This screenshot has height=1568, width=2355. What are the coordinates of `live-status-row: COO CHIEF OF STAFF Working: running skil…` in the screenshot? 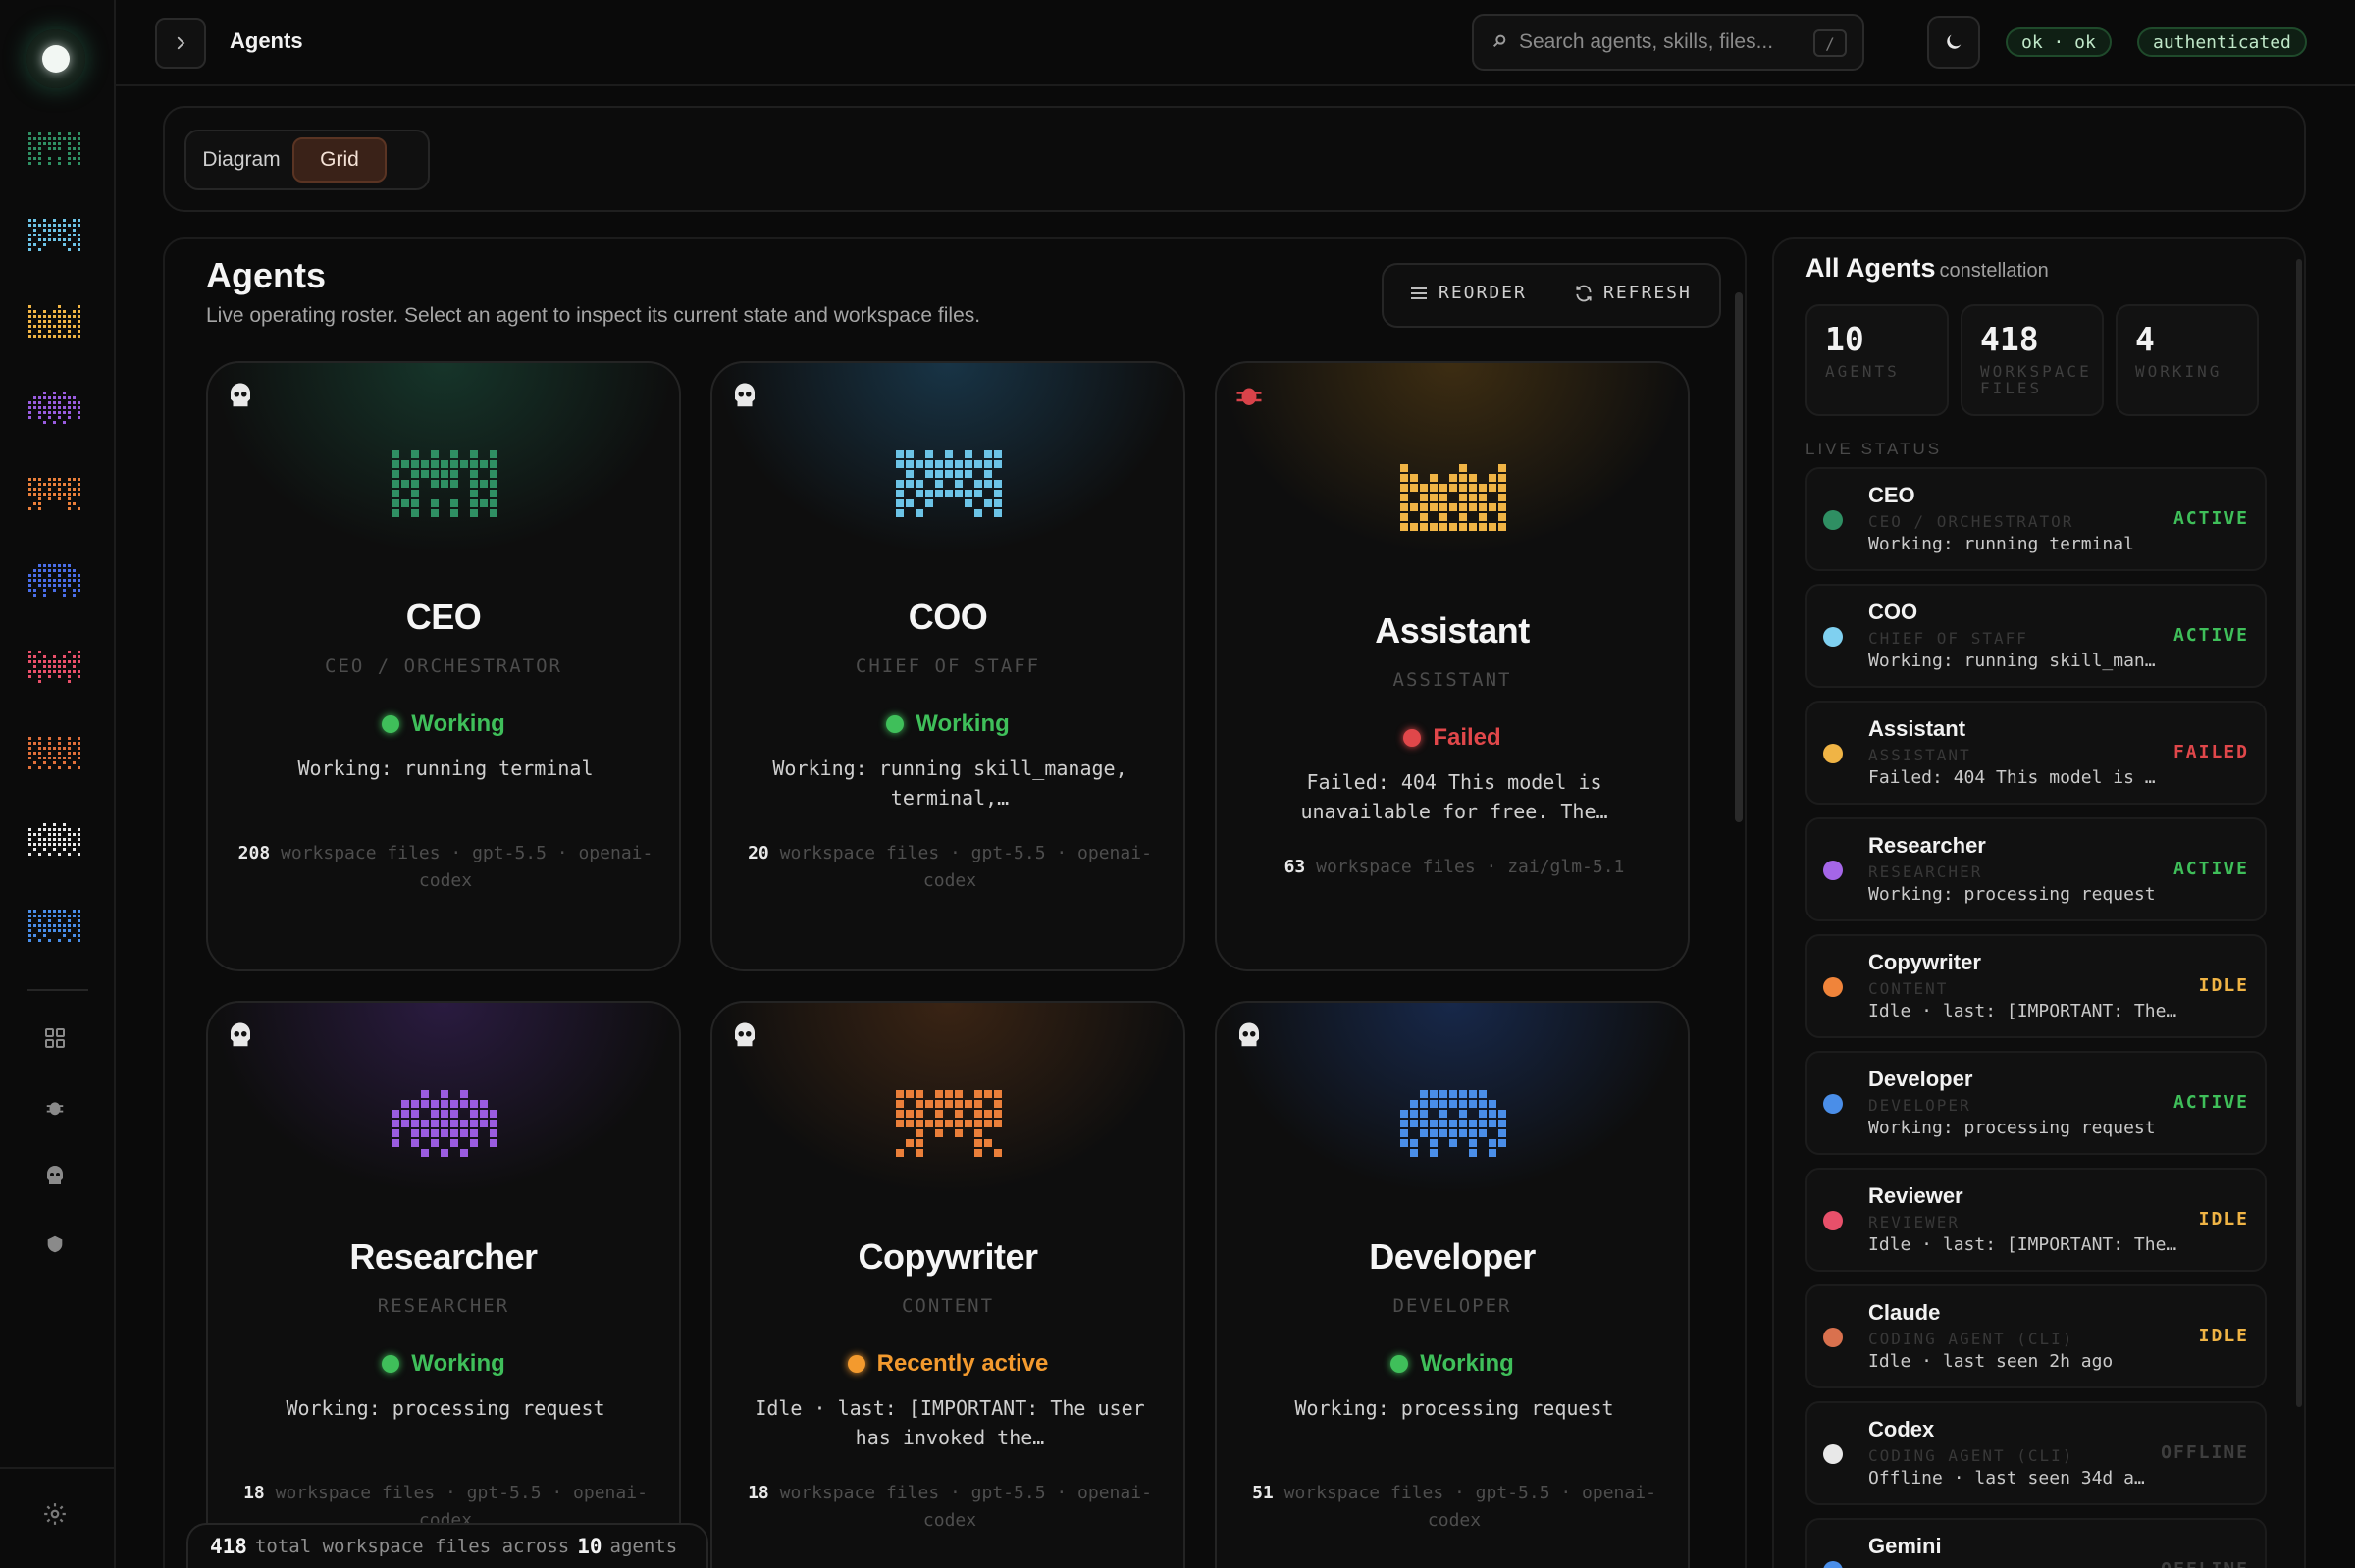 It's located at (2036, 636).